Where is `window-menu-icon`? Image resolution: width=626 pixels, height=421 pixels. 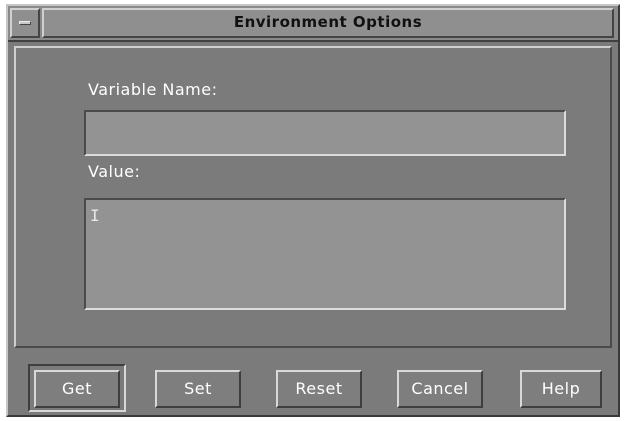
window-menu-icon is located at coordinates (25, 23).